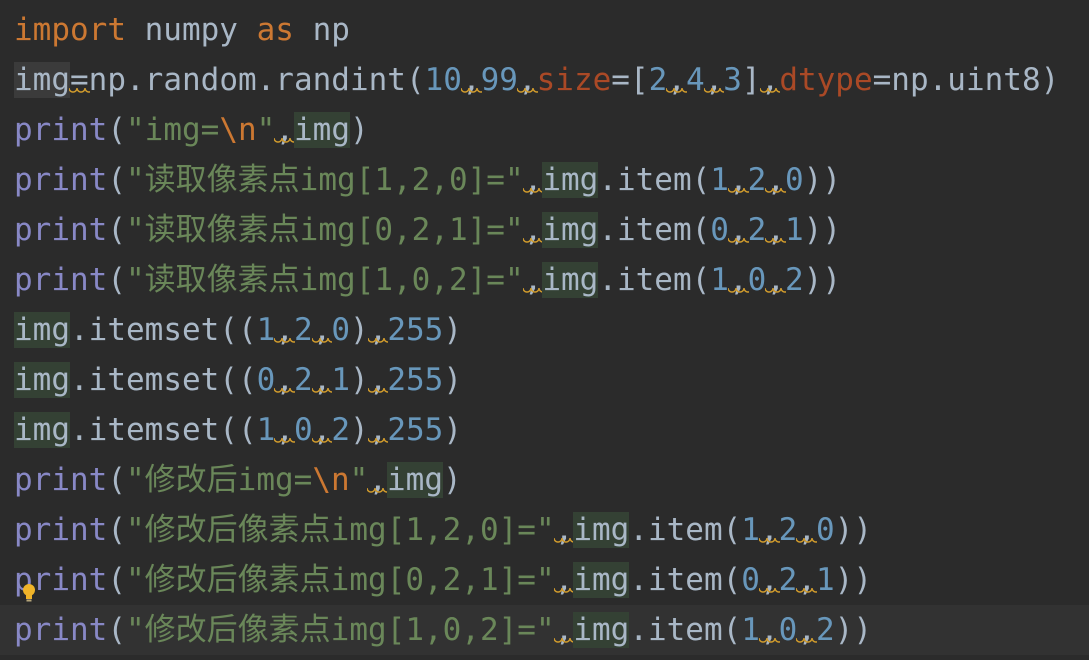 The height and width of the screenshot is (660, 1089). I want to click on number-literal: 4, so click(695, 80).